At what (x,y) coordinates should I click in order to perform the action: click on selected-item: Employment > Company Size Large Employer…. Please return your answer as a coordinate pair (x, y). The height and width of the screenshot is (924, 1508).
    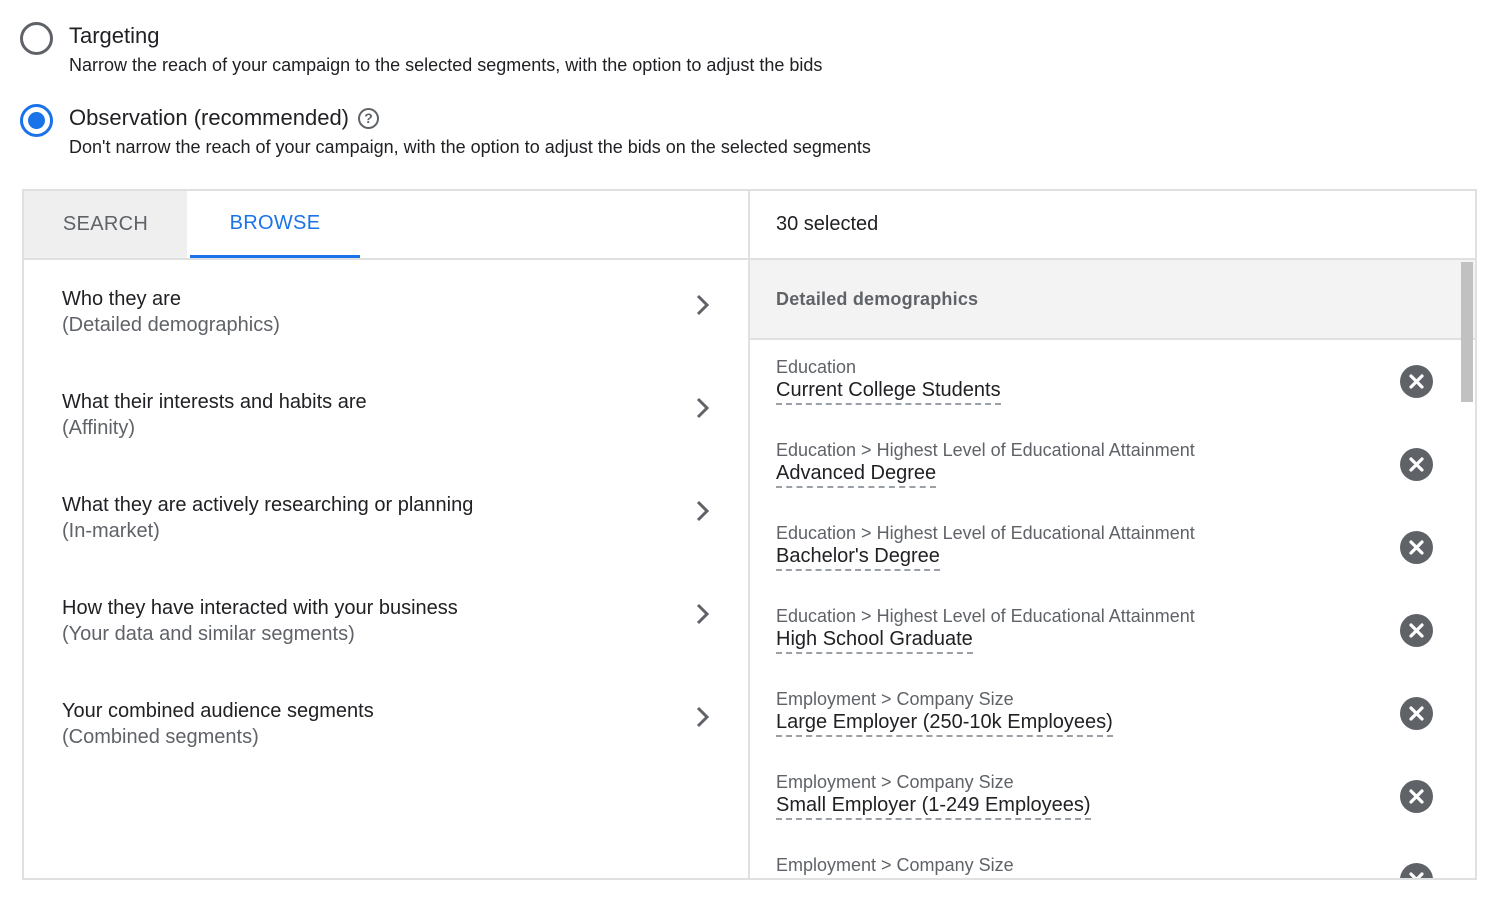
    Looking at the image, I should click on (1112, 713).